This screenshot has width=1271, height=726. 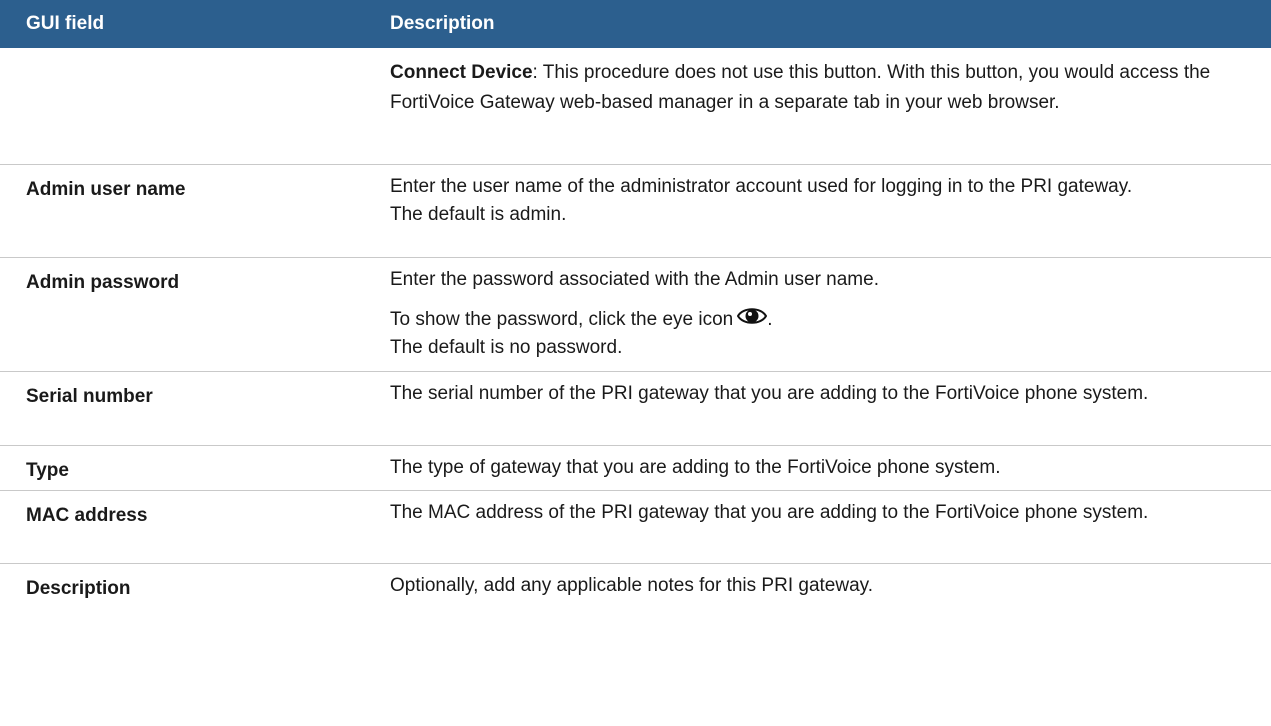 What do you see at coordinates (106, 189) in the screenshot?
I see `field-name: Admin user name` at bounding box center [106, 189].